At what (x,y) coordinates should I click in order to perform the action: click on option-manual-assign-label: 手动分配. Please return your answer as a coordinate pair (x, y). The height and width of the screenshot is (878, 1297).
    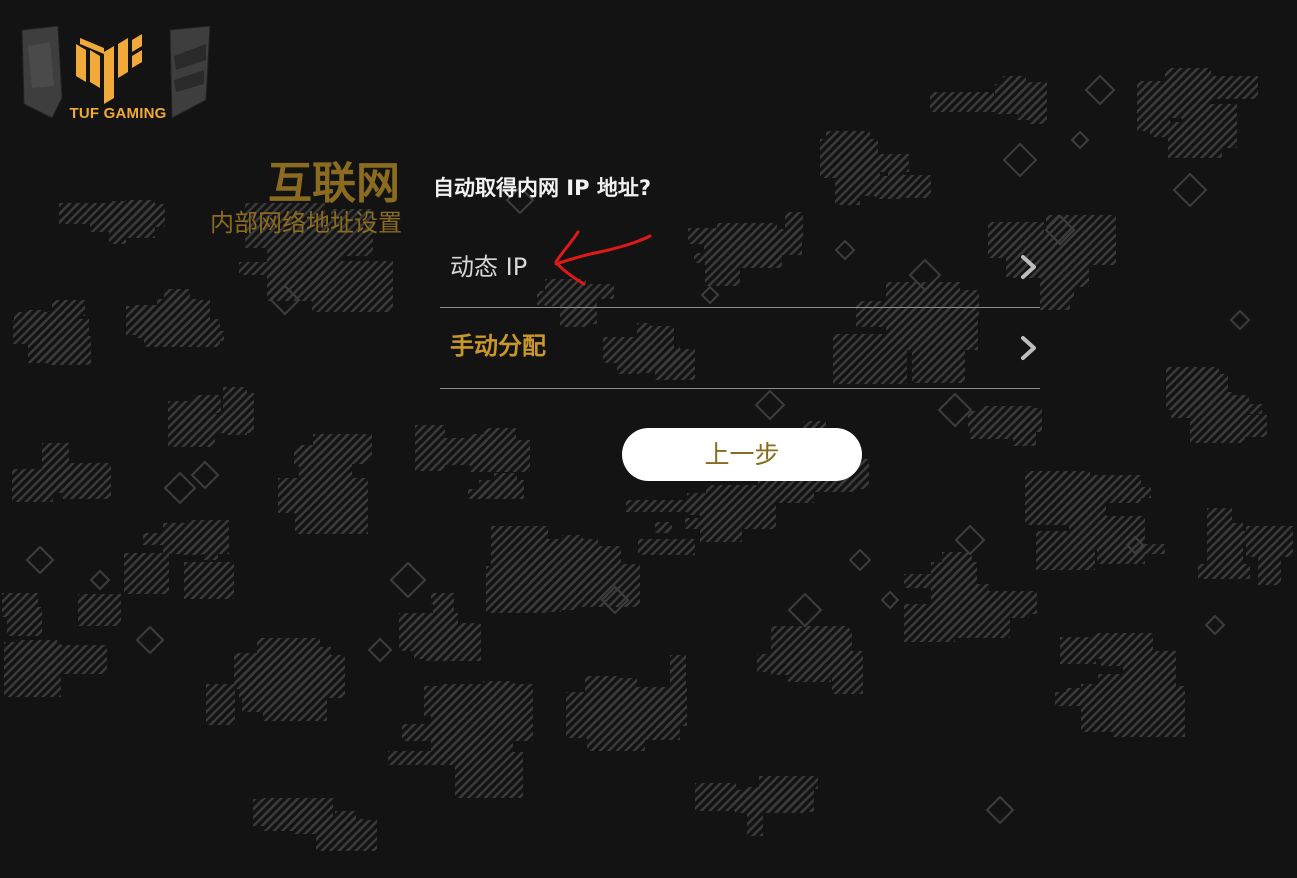
    Looking at the image, I should click on (498, 346).